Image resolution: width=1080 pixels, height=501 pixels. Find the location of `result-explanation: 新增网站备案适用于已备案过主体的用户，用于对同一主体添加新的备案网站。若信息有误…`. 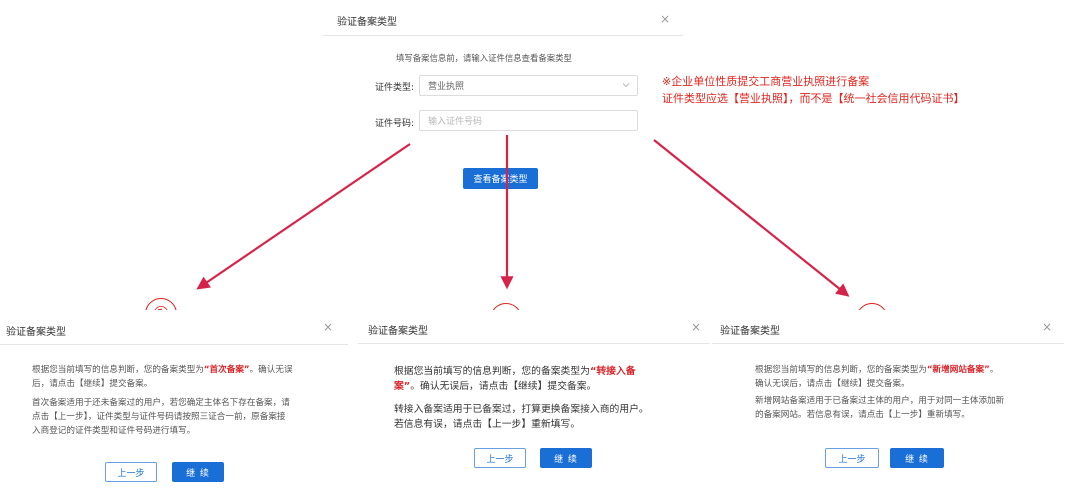

result-explanation: 新增网站备案适用于已备案过主体的用户，用于对同一主体添加新的备案网站。若信息有误… is located at coordinates (880, 408).